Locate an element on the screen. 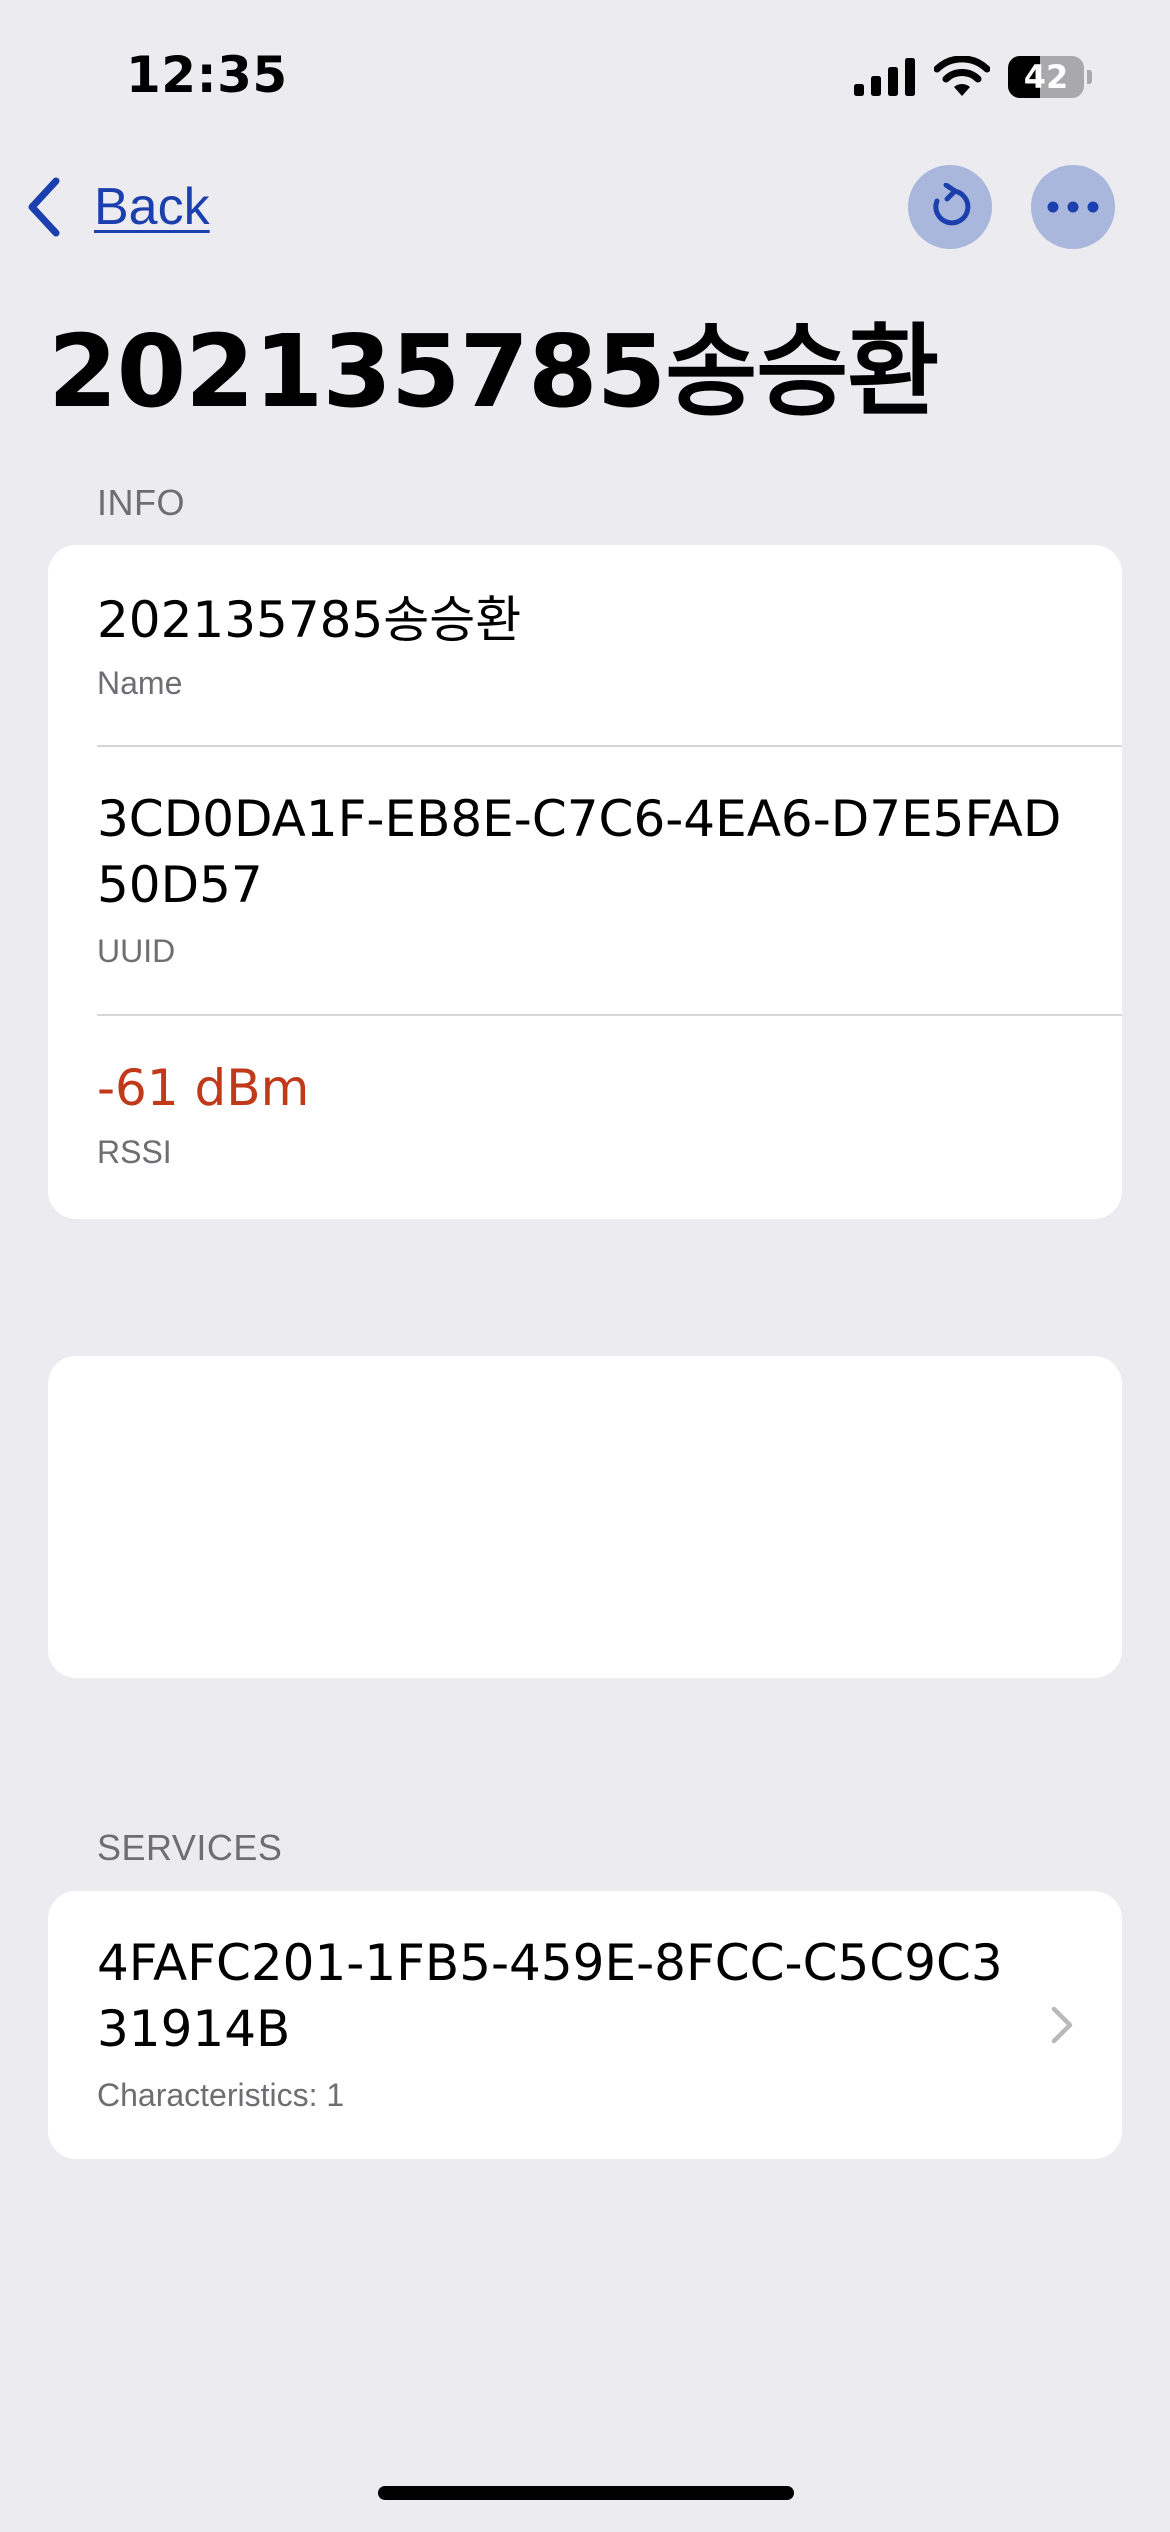 Image resolution: width=1170 pixels, height=2532 pixels. refresh-button is located at coordinates (950, 207).